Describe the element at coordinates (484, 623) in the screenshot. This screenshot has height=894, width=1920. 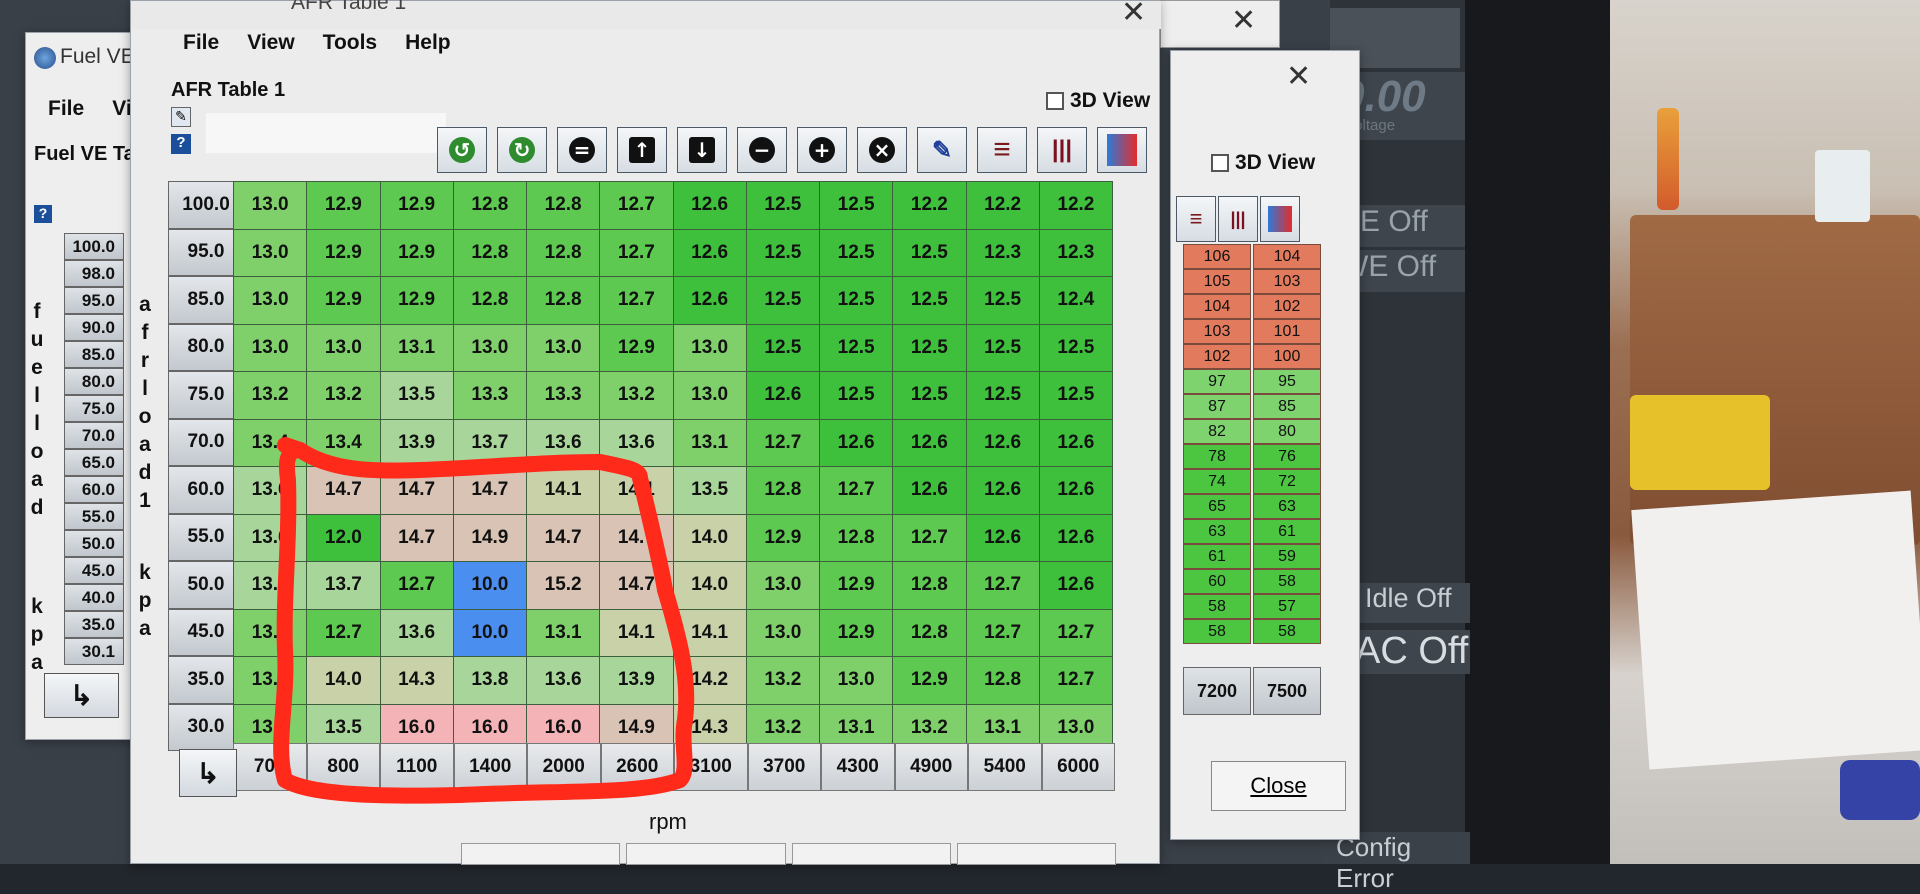
I see `annotation-stroke` at that location.